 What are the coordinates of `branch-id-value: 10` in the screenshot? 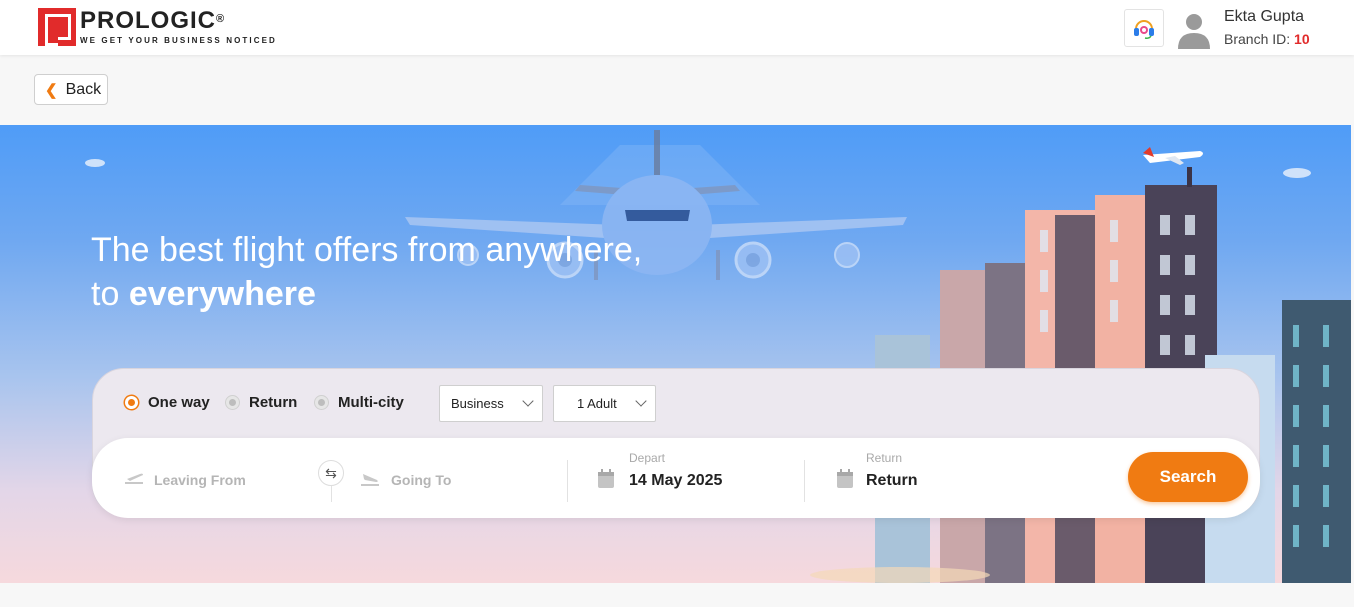 It's located at (1302, 39).